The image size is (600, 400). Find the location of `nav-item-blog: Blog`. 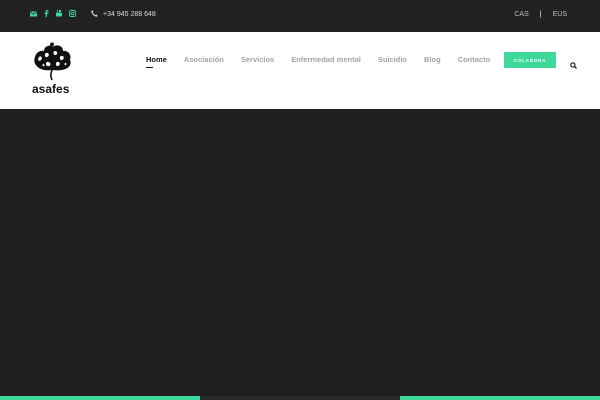

nav-item-blog: Blog is located at coordinates (432, 59).